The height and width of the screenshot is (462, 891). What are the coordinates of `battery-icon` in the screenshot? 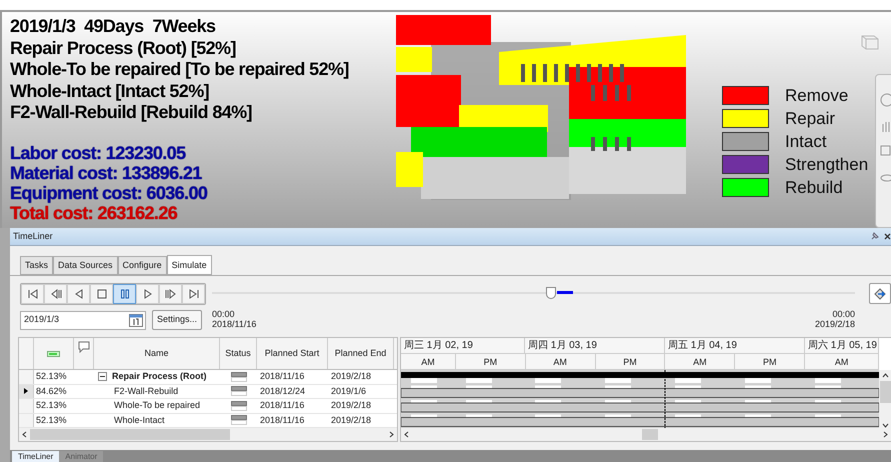 It's located at (53, 353).